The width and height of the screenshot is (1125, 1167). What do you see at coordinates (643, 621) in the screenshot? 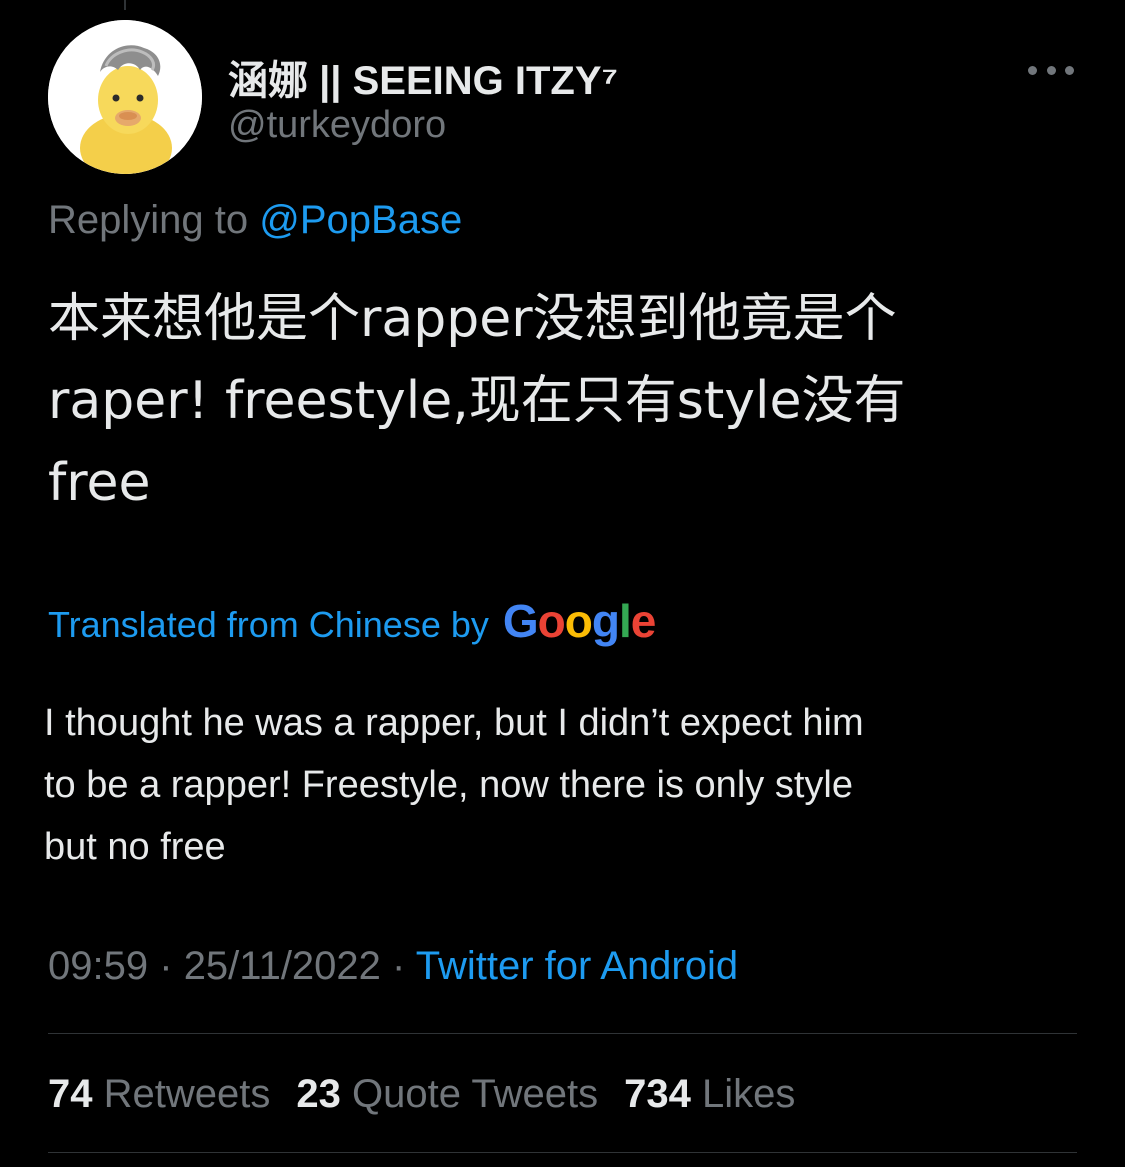
I see `google-logo-letter: e` at bounding box center [643, 621].